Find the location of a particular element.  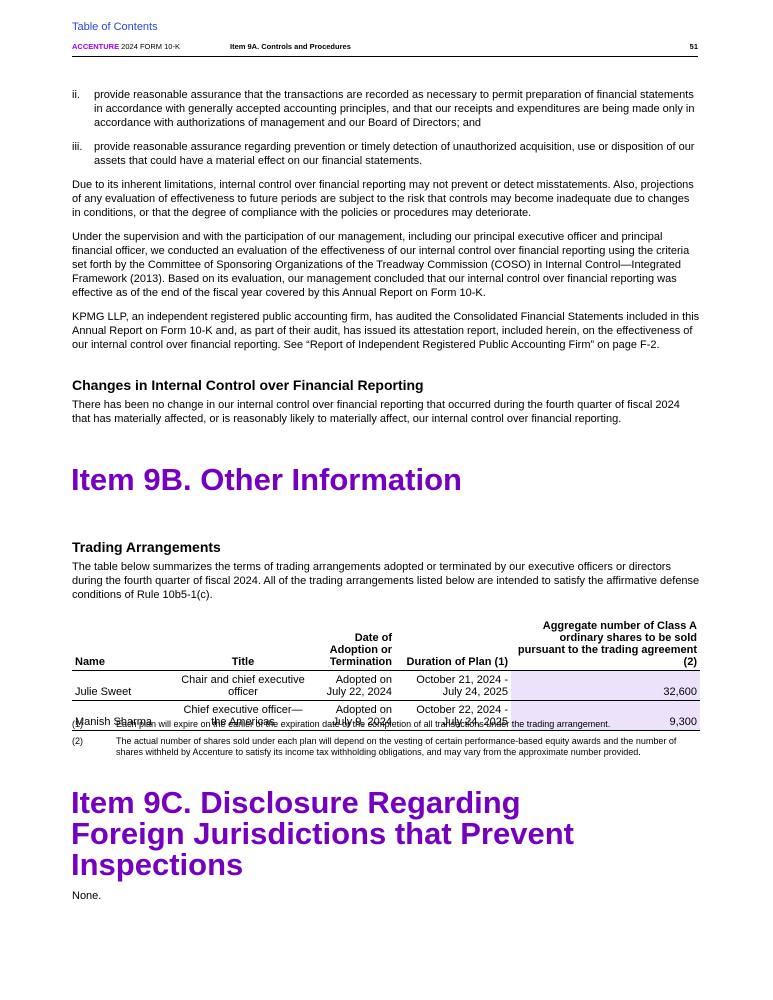

table-of-contents-link: Table of Contents is located at coordinates (115, 27).